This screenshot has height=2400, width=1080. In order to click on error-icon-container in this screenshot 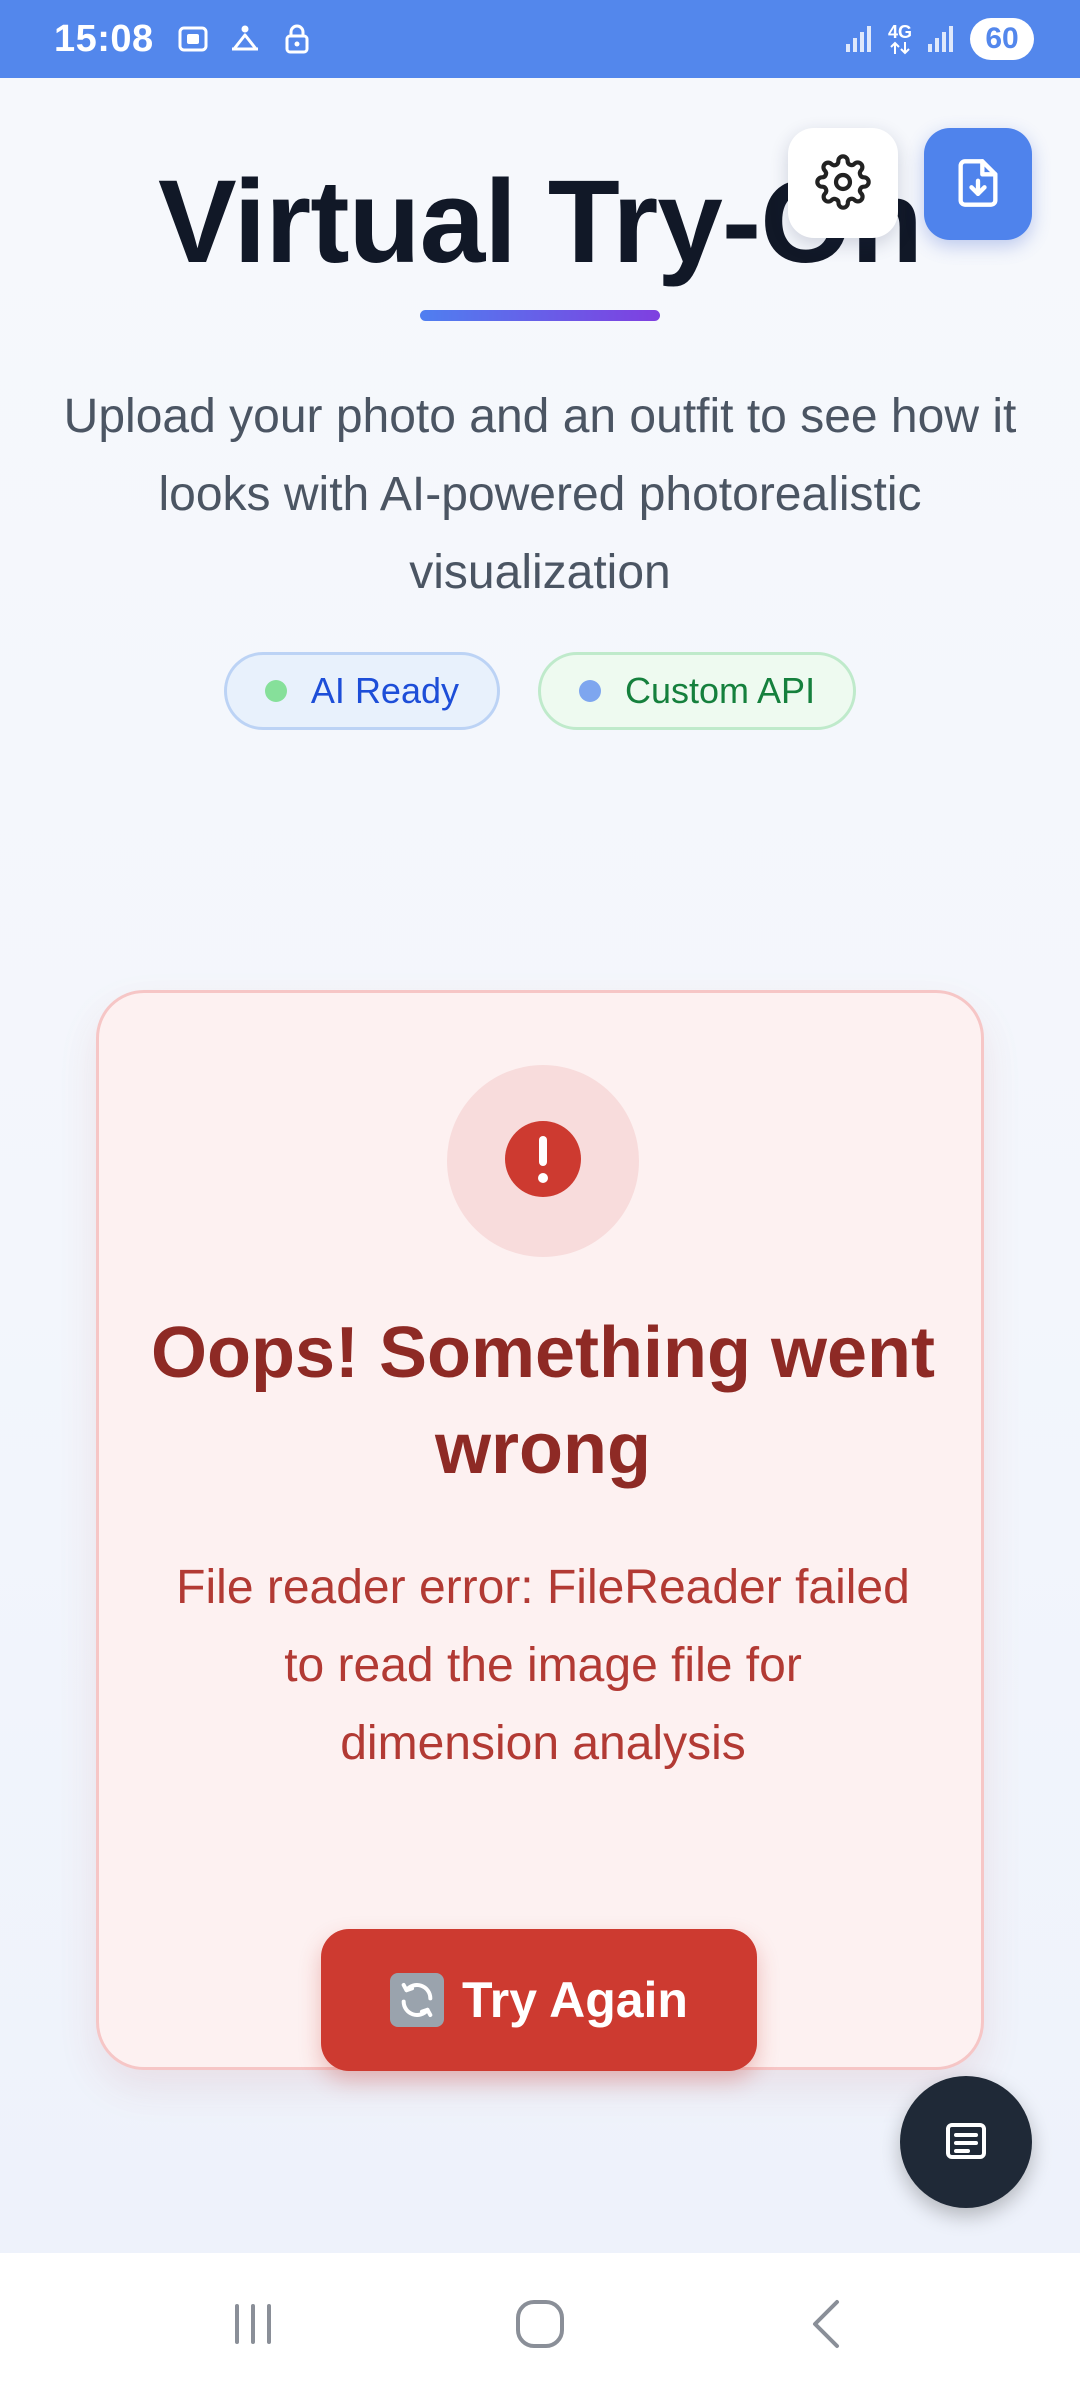, I will do `click(543, 1161)`.